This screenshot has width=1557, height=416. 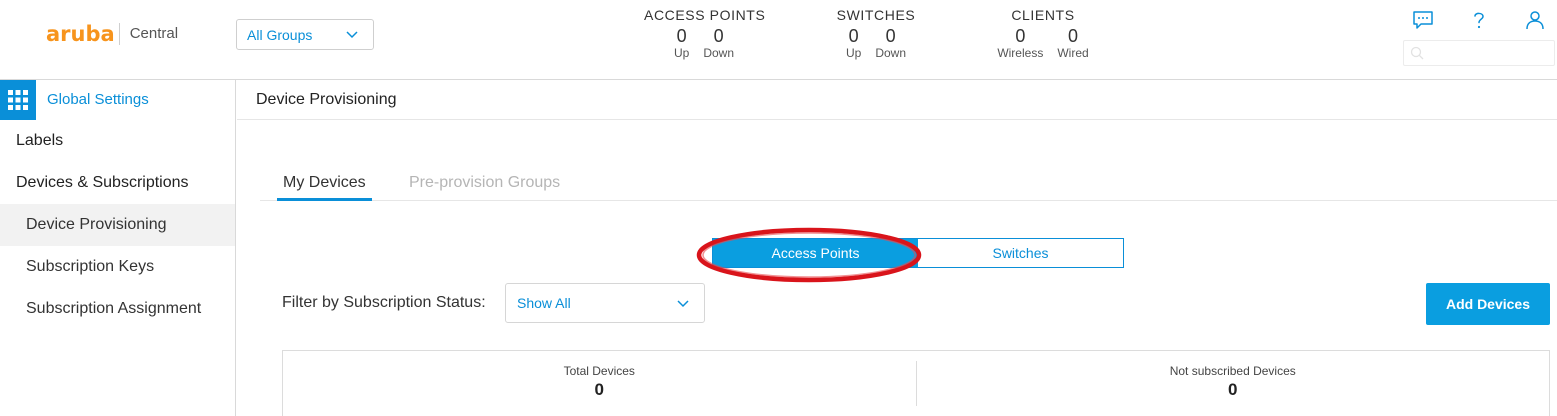 What do you see at coordinates (681, 36) in the screenshot?
I see `ap-up-count: 0` at bounding box center [681, 36].